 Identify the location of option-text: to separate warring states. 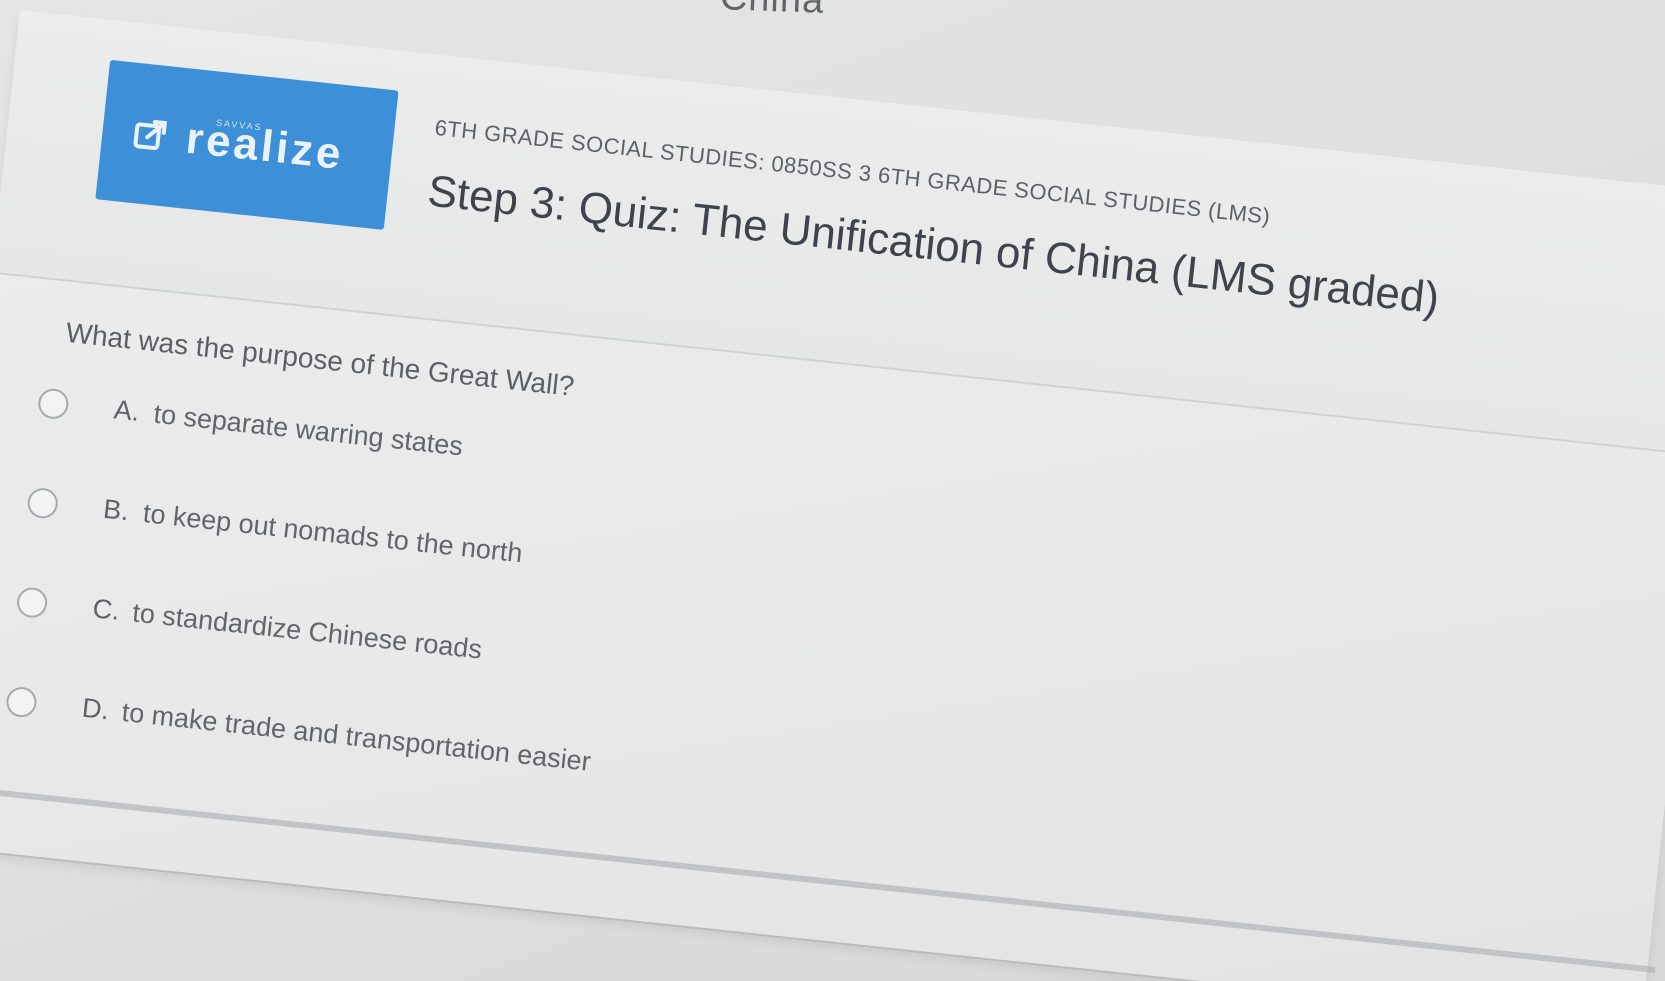
(308, 430).